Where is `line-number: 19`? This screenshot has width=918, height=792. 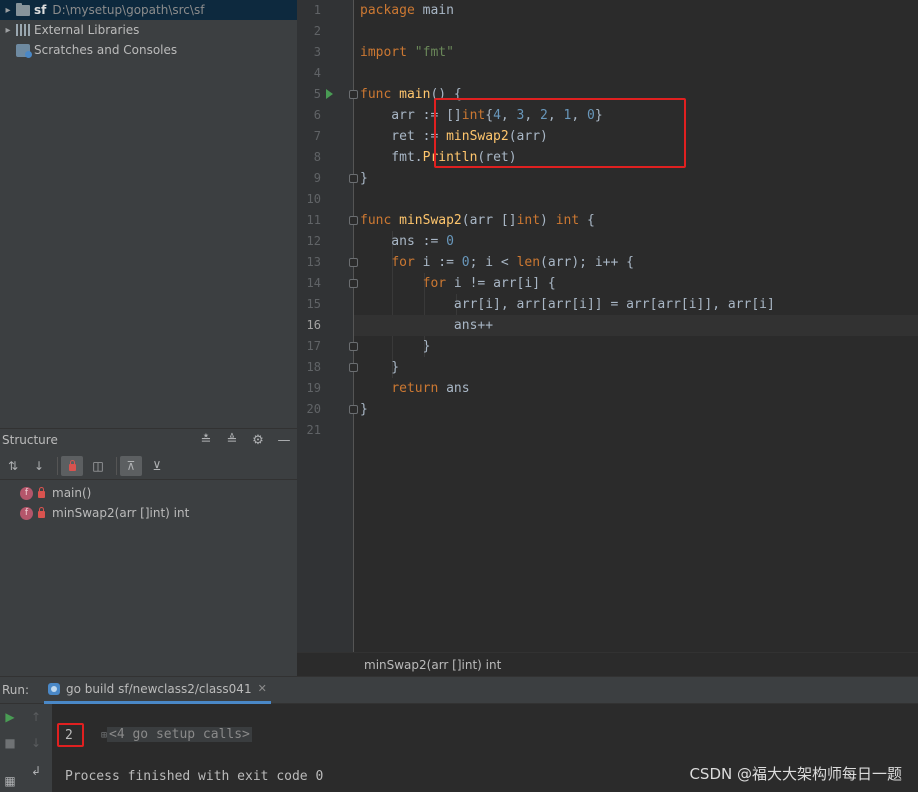
line-number: 19 is located at coordinates (313, 388).